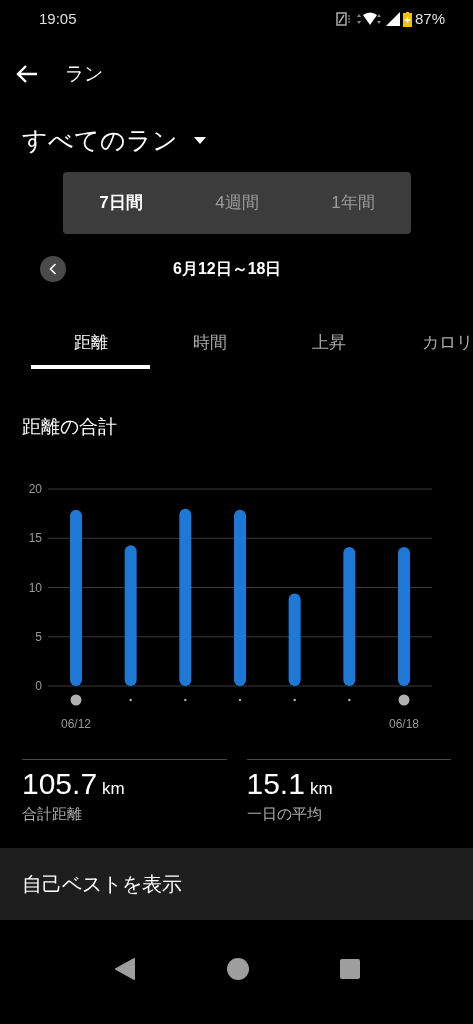  Describe the element at coordinates (114, 141) in the screenshot. I see `run-filter-dropdown: すべてのラン` at that location.